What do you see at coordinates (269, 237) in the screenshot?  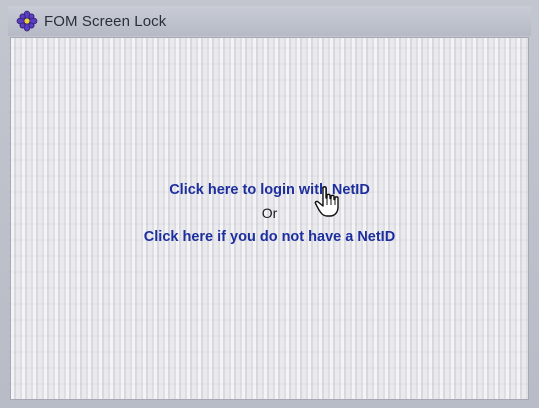 I see `no-netid-link: Click here if you do not have a NetID` at bounding box center [269, 237].